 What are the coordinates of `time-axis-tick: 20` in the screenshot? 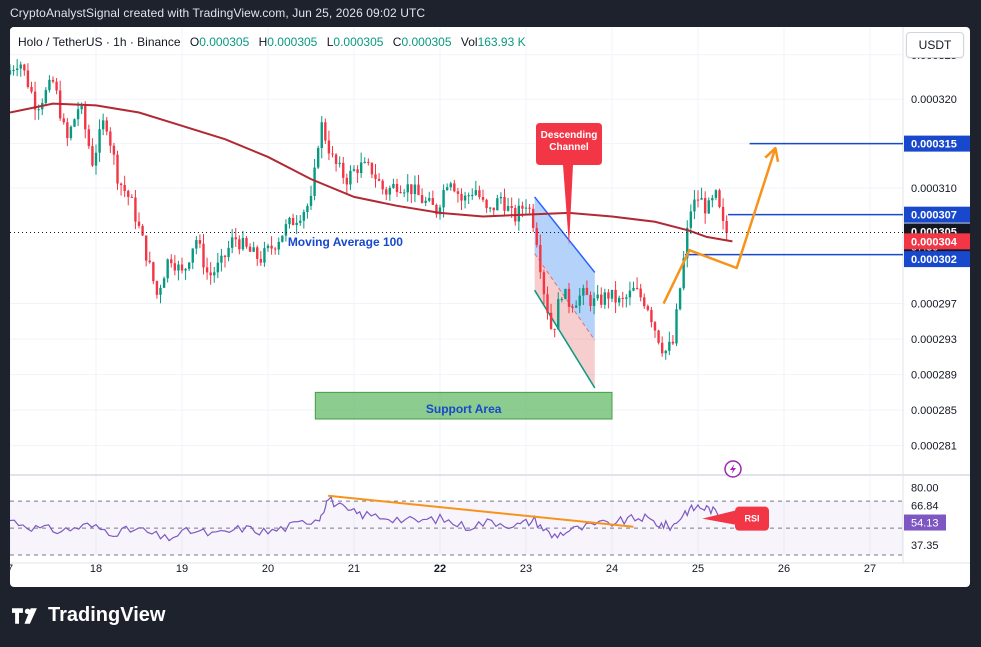 It's located at (268, 569).